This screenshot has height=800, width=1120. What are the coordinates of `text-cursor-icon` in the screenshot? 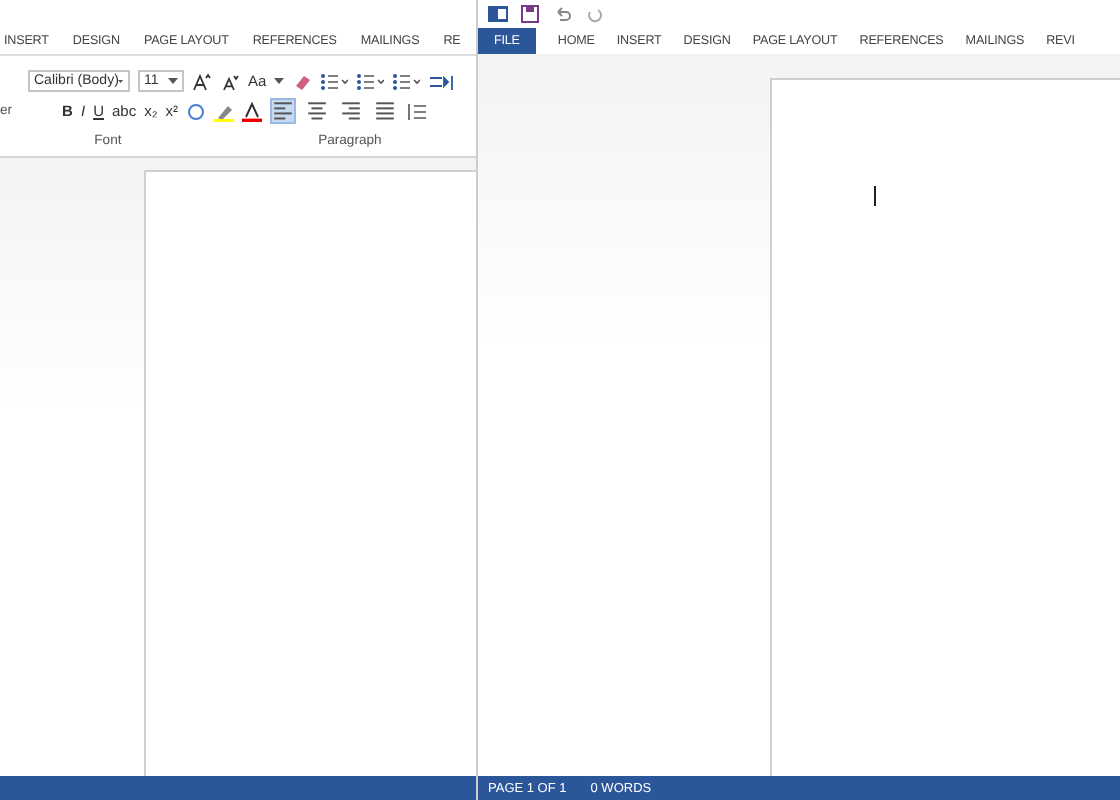 It's located at (876, 196).